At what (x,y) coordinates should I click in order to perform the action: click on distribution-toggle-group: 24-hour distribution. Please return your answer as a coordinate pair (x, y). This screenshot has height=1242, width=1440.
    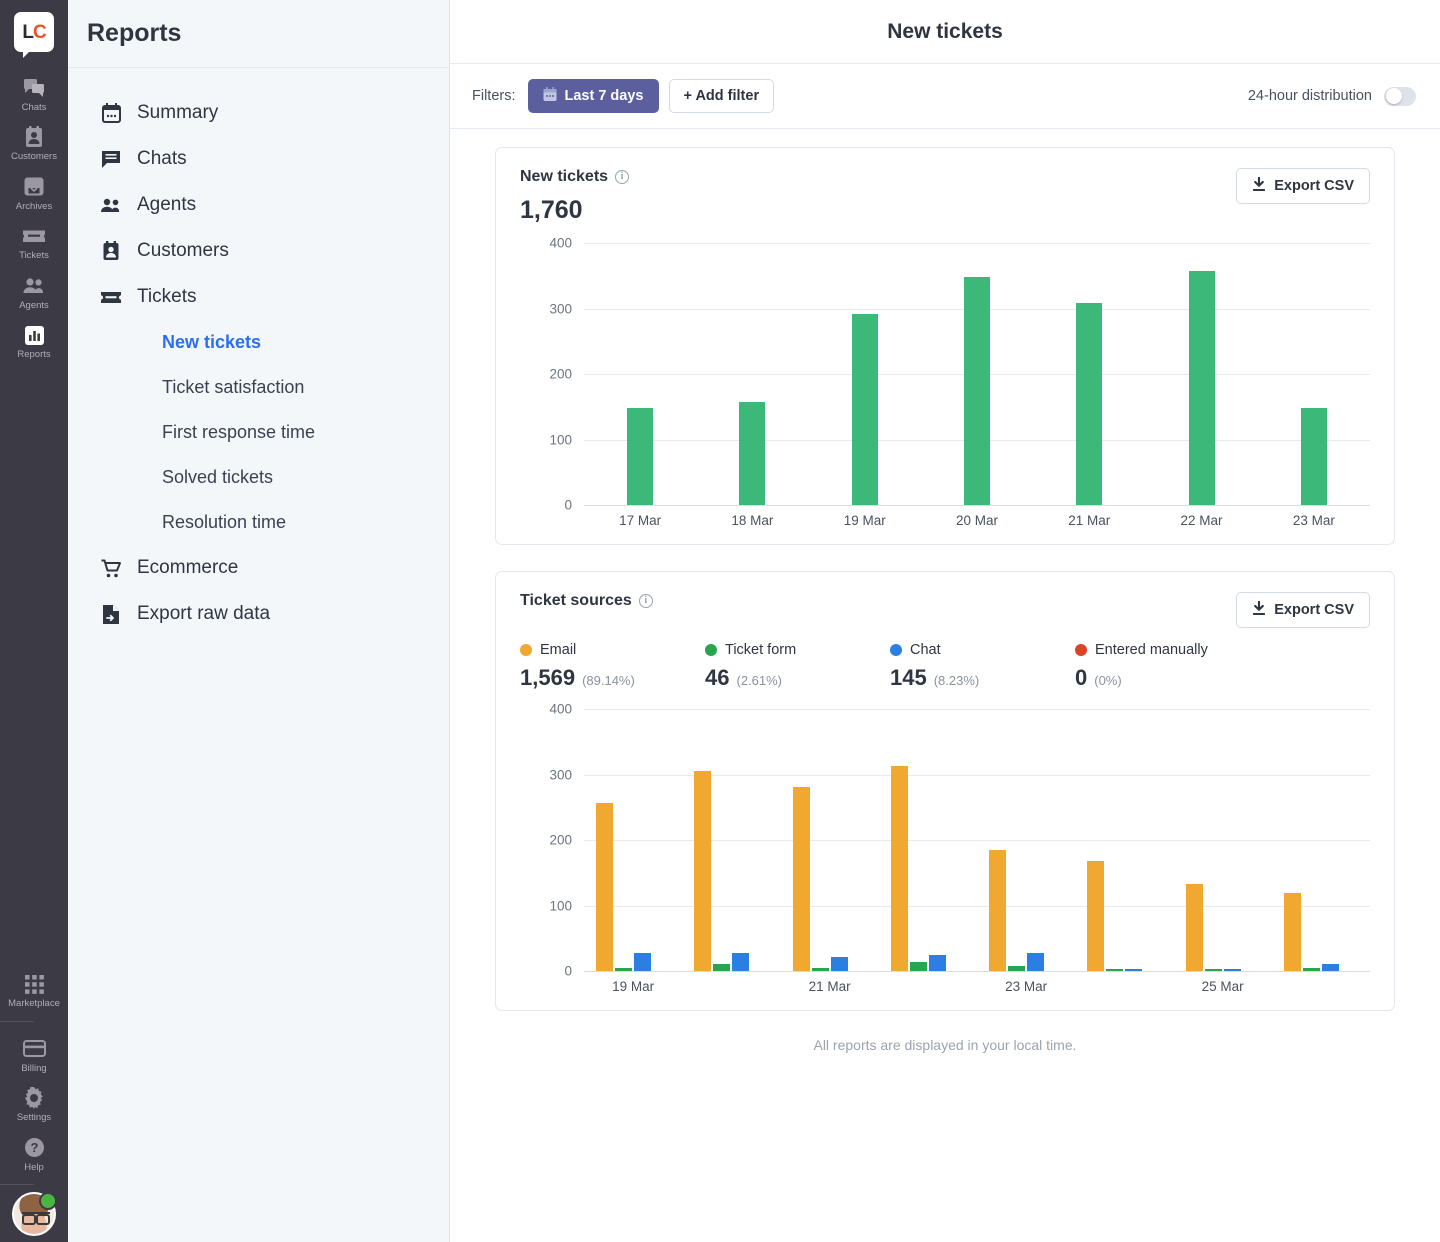
    Looking at the image, I should click on (1332, 96).